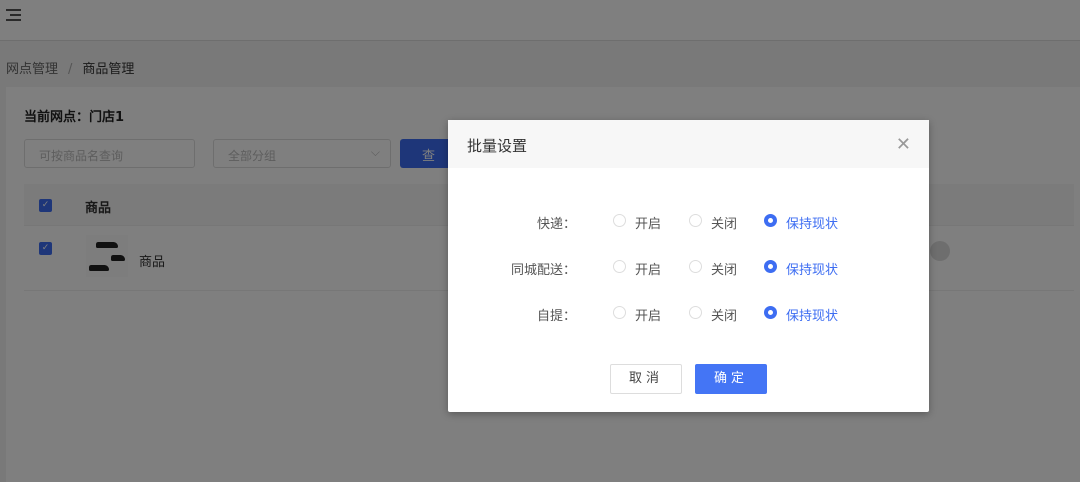  I want to click on pickup-row: 自提： 开启 关闭 保持现状, so click(688, 313).